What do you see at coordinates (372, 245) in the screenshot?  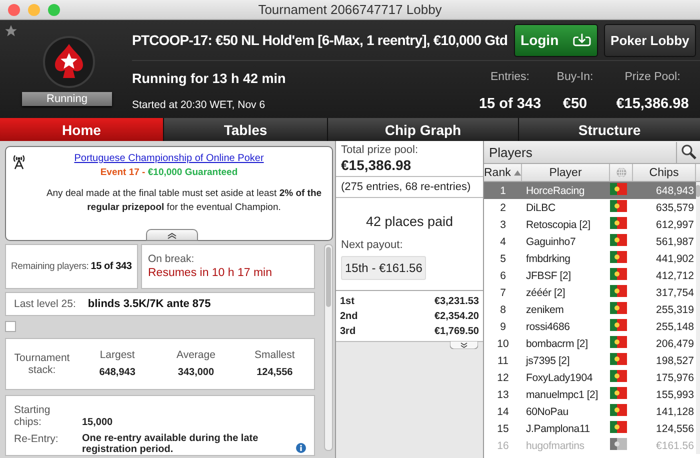 I see `next-payout-label: Next payout:` at bounding box center [372, 245].